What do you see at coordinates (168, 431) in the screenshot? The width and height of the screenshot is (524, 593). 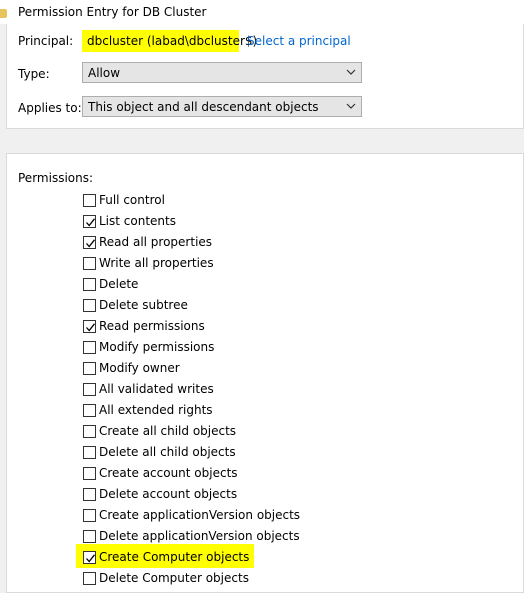 I see `permission-label: Create all child objects` at bounding box center [168, 431].